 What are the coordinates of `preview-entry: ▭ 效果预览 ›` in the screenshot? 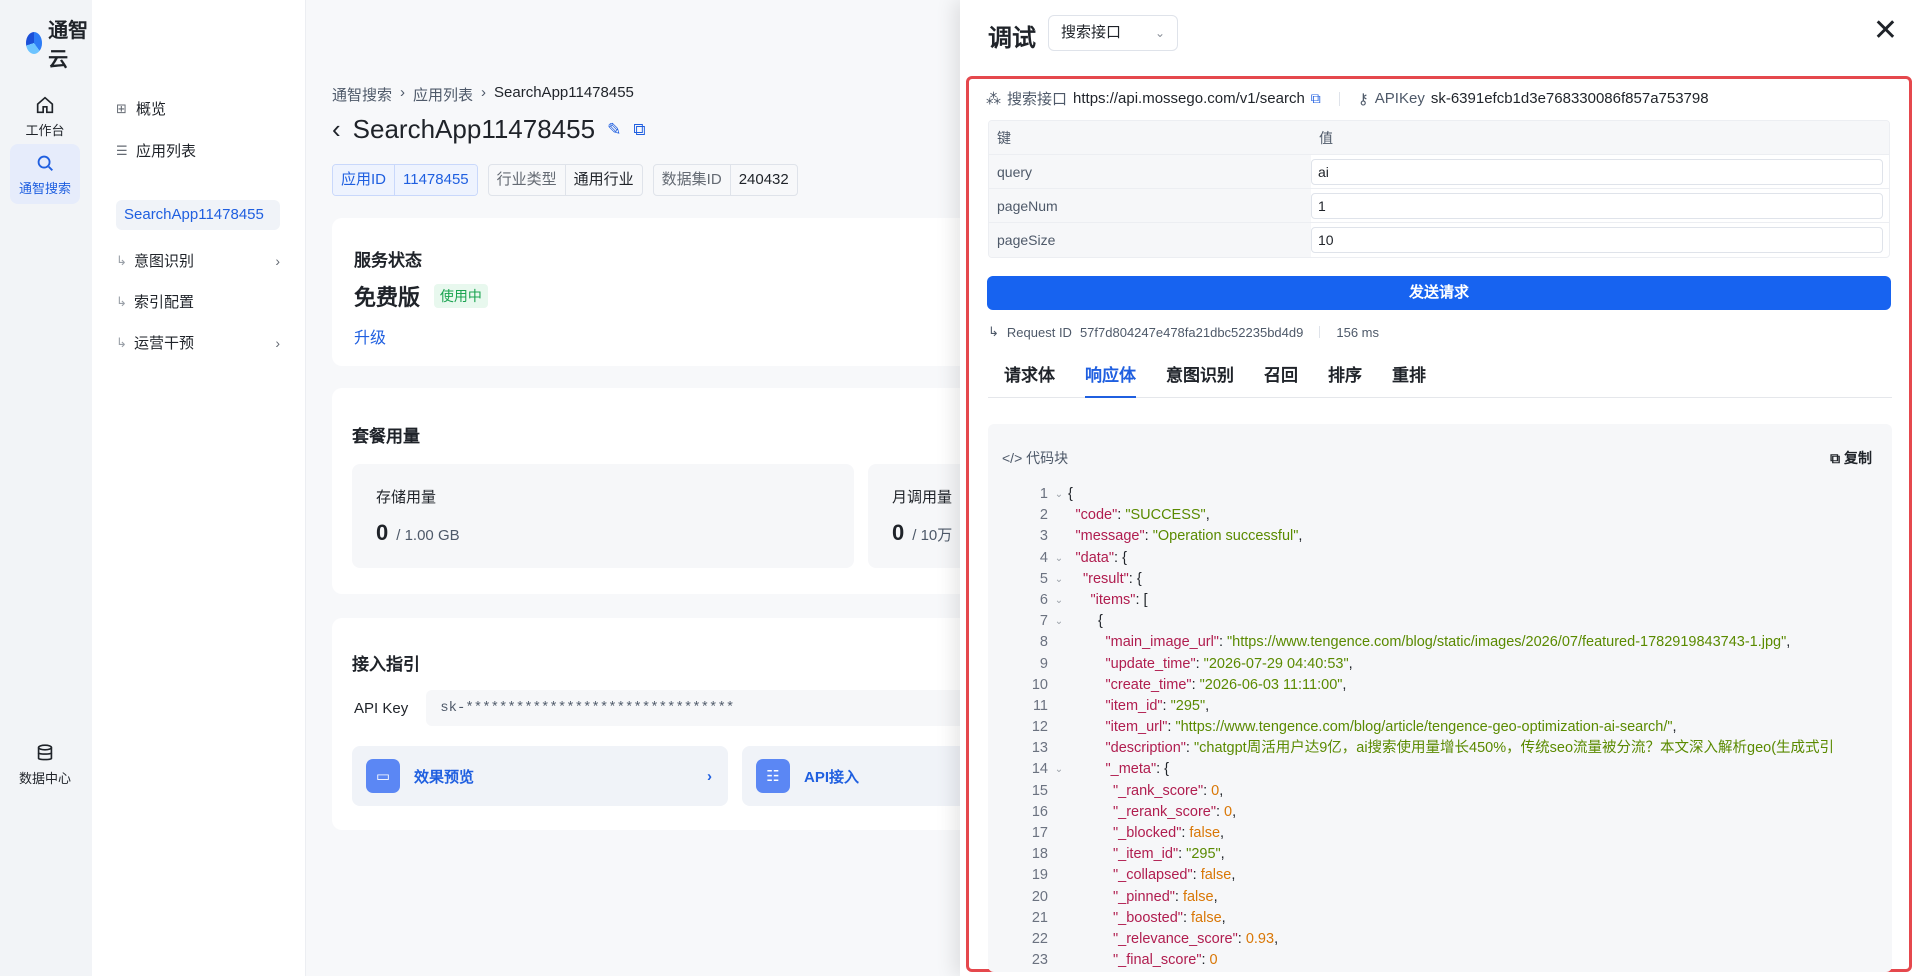 It's located at (540, 776).